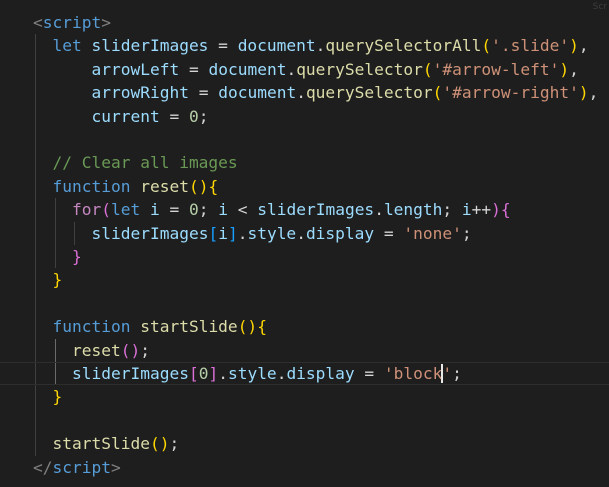  I want to click on code-token: </, so click(43, 467).